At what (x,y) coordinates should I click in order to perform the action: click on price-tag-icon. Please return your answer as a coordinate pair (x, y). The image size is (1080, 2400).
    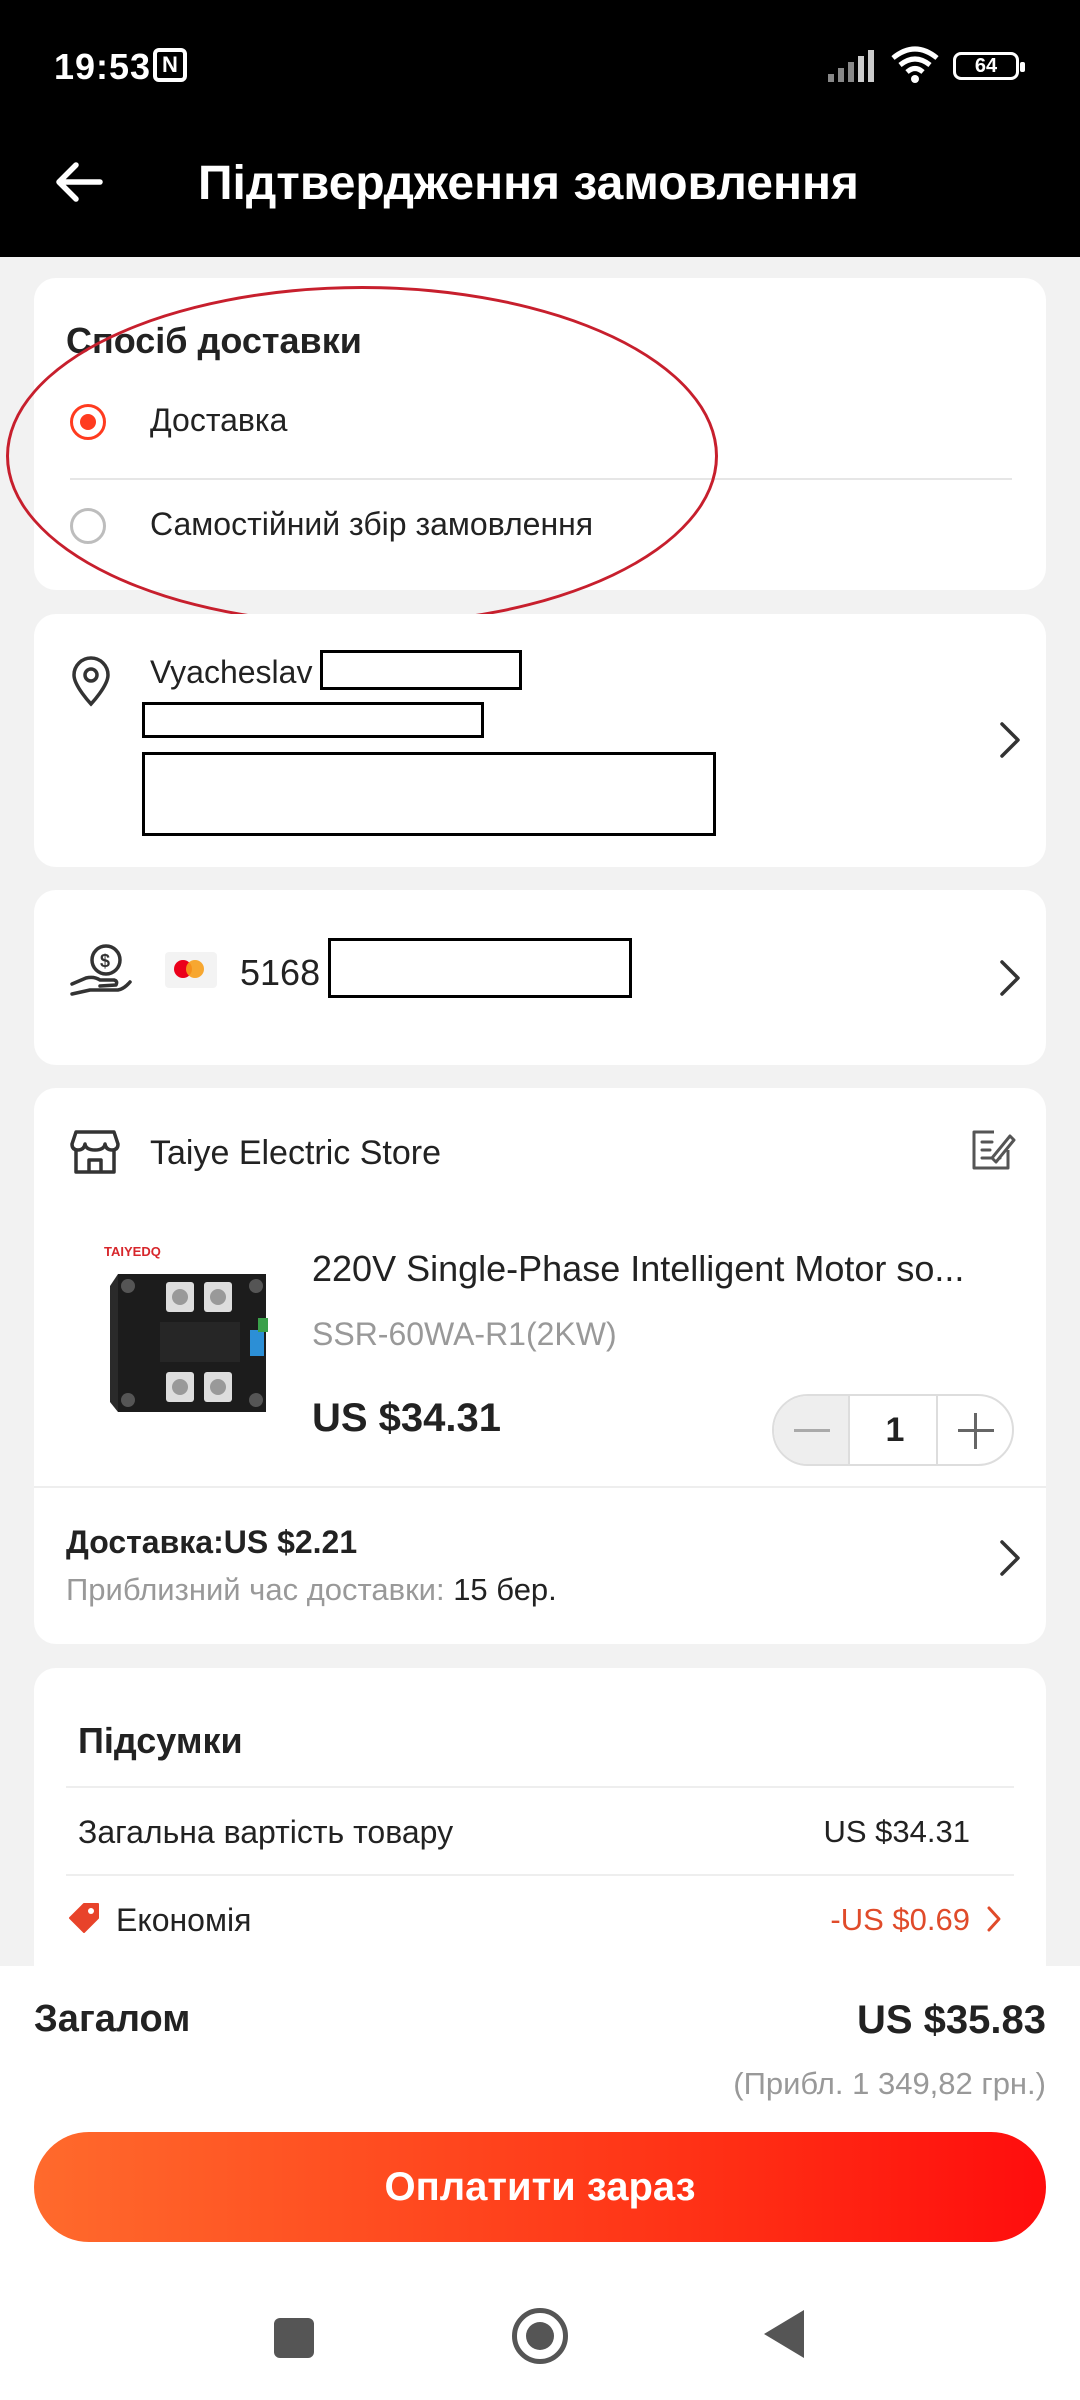
    Looking at the image, I should click on (84, 1918).